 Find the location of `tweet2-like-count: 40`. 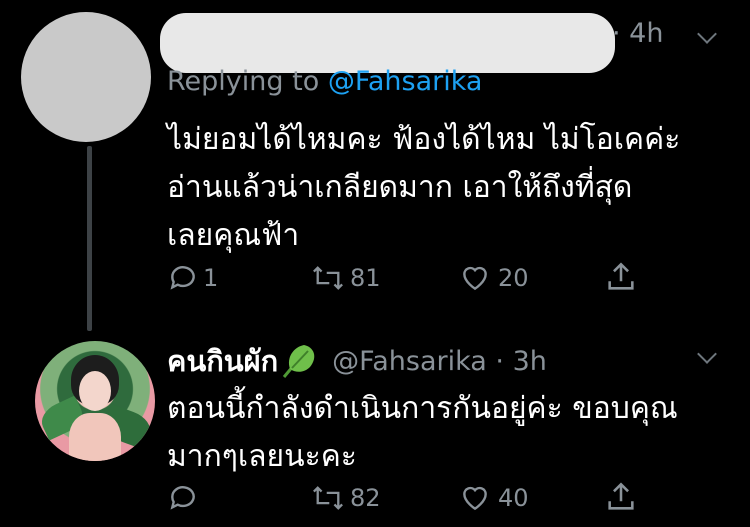

tweet2-like-count: 40 is located at coordinates (513, 498).